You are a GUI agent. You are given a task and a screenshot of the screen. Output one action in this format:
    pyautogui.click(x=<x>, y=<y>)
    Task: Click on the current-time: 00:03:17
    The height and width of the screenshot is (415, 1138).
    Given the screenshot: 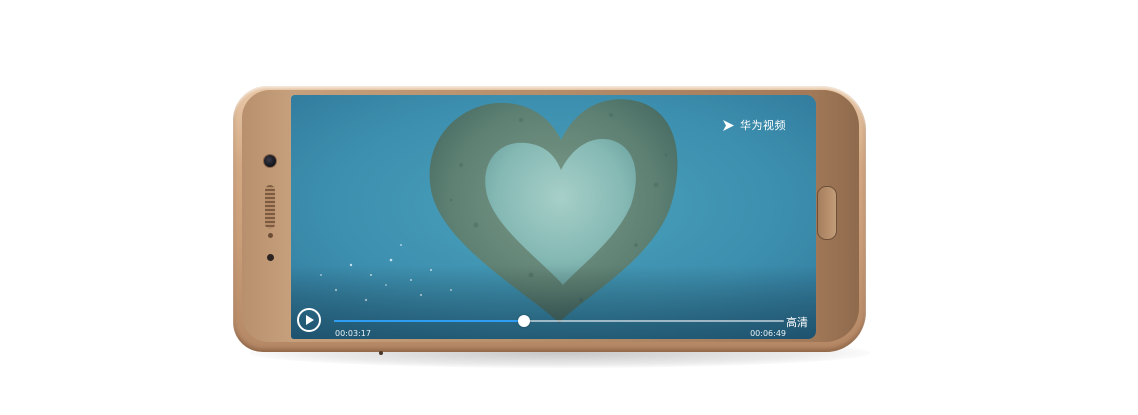 What is the action you would take?
    pyautogui.click(x=353, y=333)
    